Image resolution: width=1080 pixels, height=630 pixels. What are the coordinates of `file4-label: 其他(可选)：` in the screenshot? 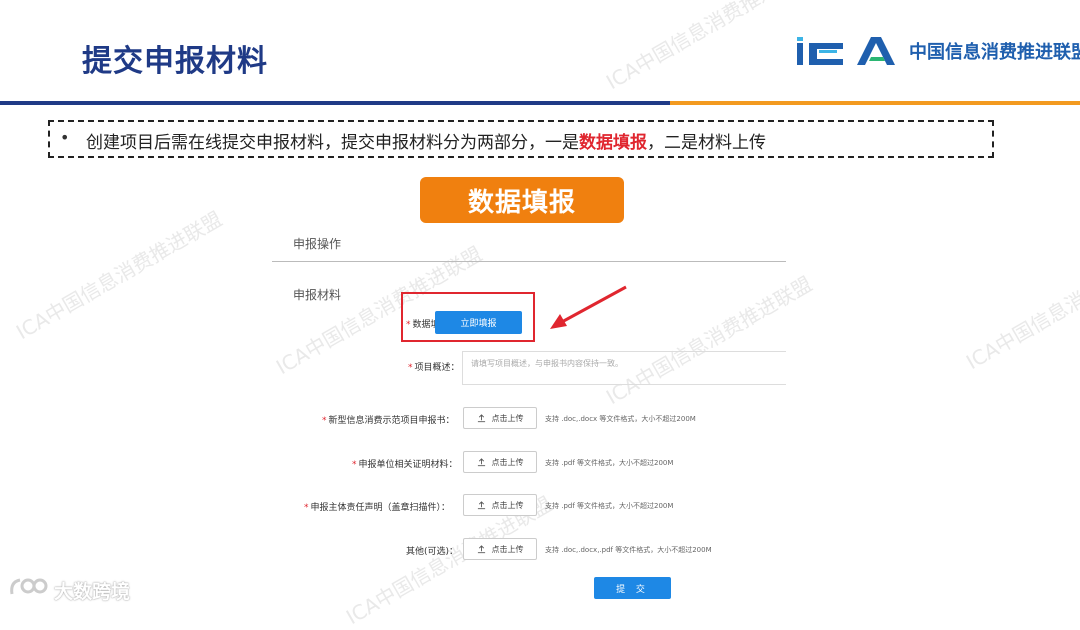 It's located at (432, 550).